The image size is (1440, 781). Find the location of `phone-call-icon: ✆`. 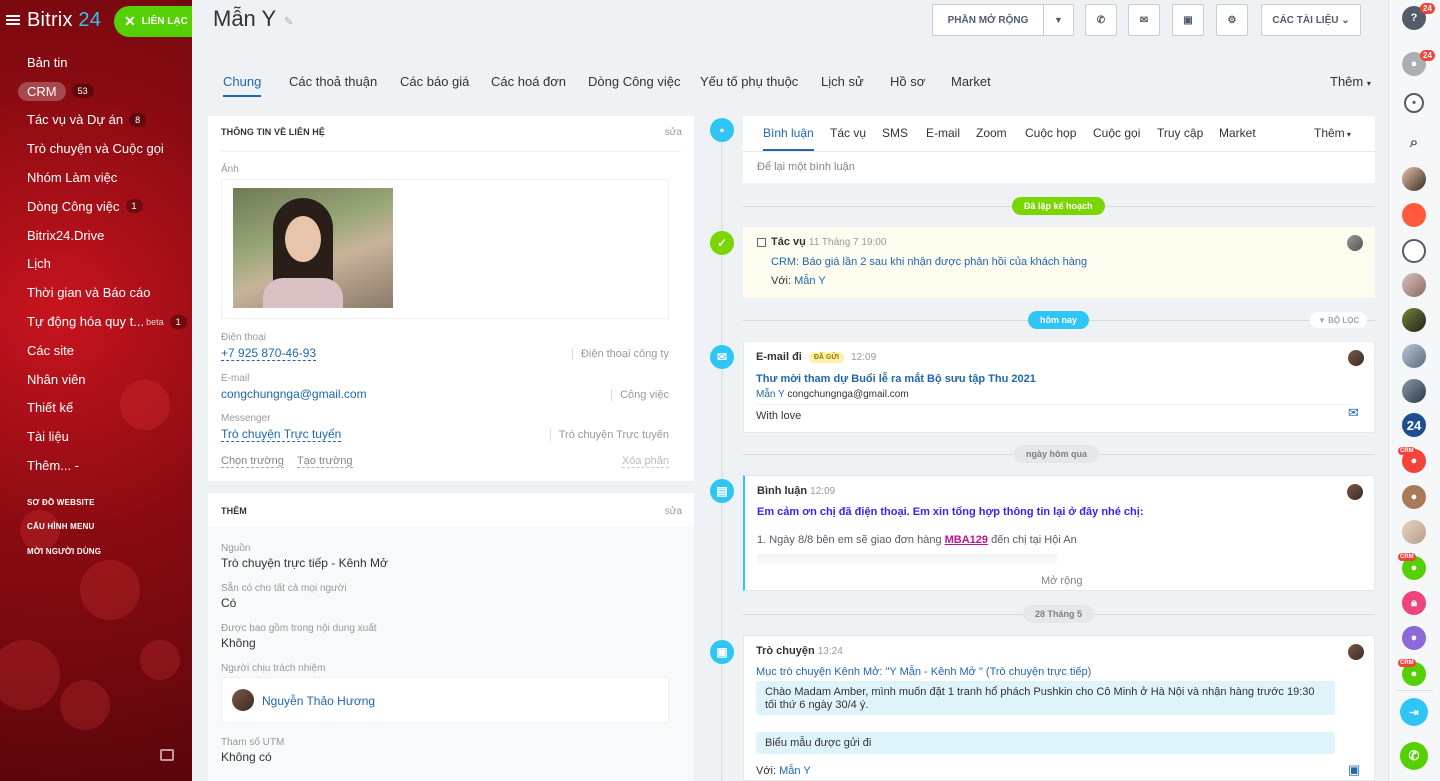

phone-call-icon: ✆ is located at coordinates (1414, 756).